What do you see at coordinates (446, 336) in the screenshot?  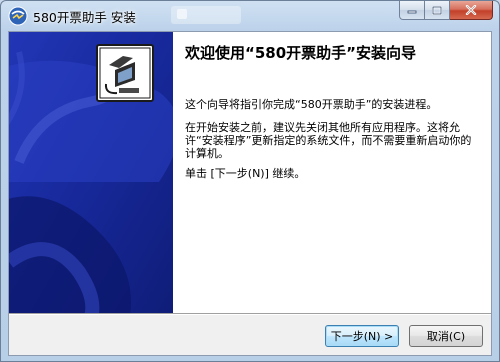 I see `cancel-button: 取消(C)` at bounding box center [446, 336].